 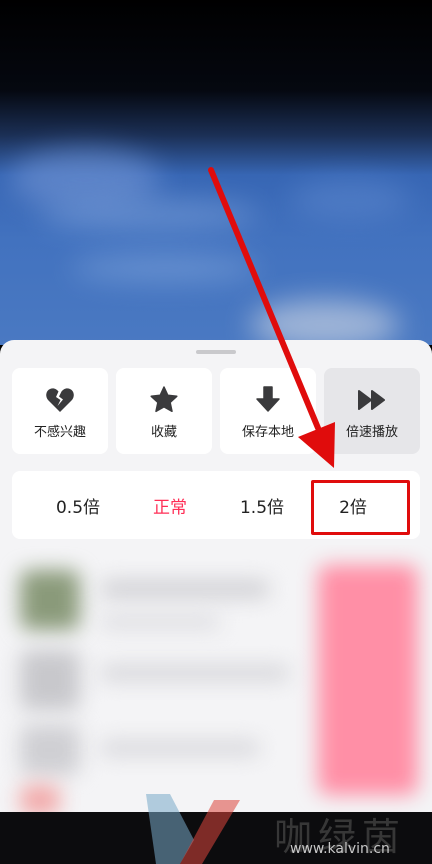 What do you see at coordinates (193, 829) in the screenshot?
I see `watermark-logo` at bounding box center [193, 829].